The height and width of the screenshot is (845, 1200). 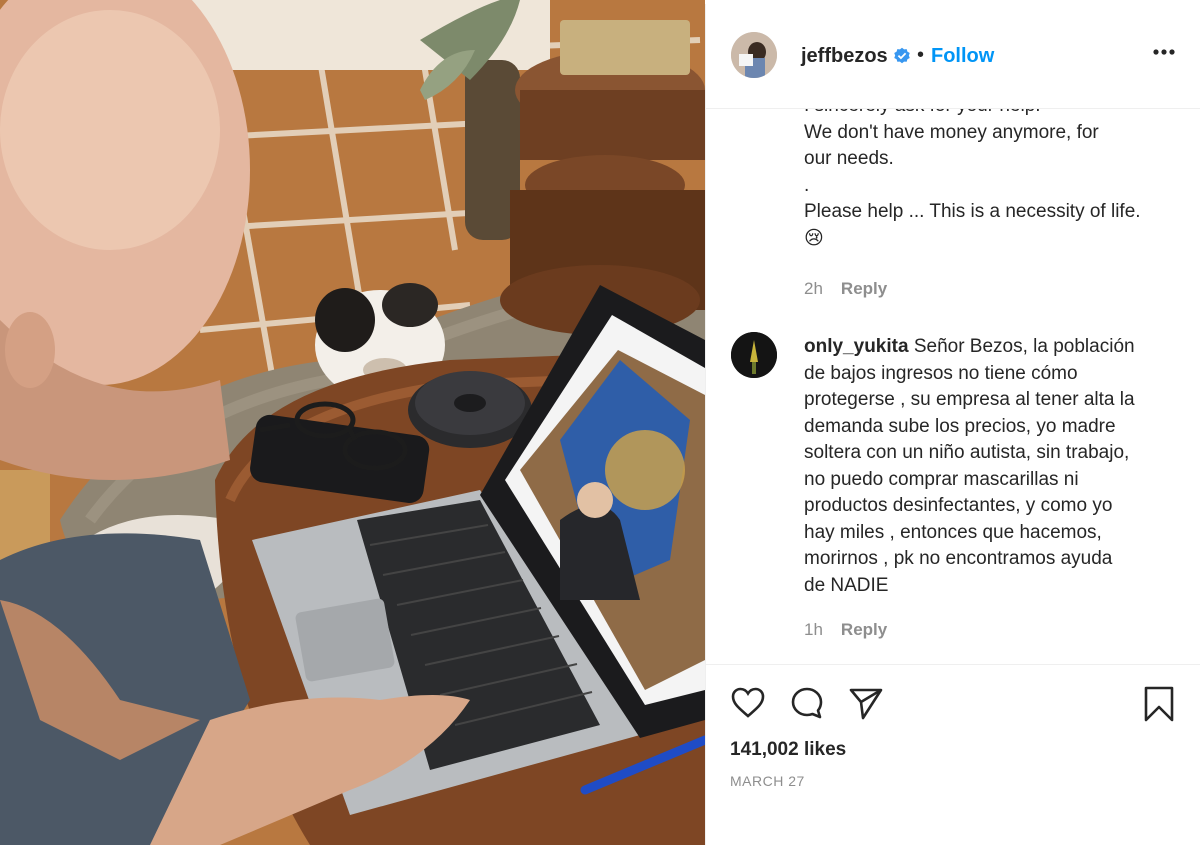 What do you see at coordinates (902, 55) in the screenshot?
I see `verified-badge-icon` at bounding box center [902, 55].